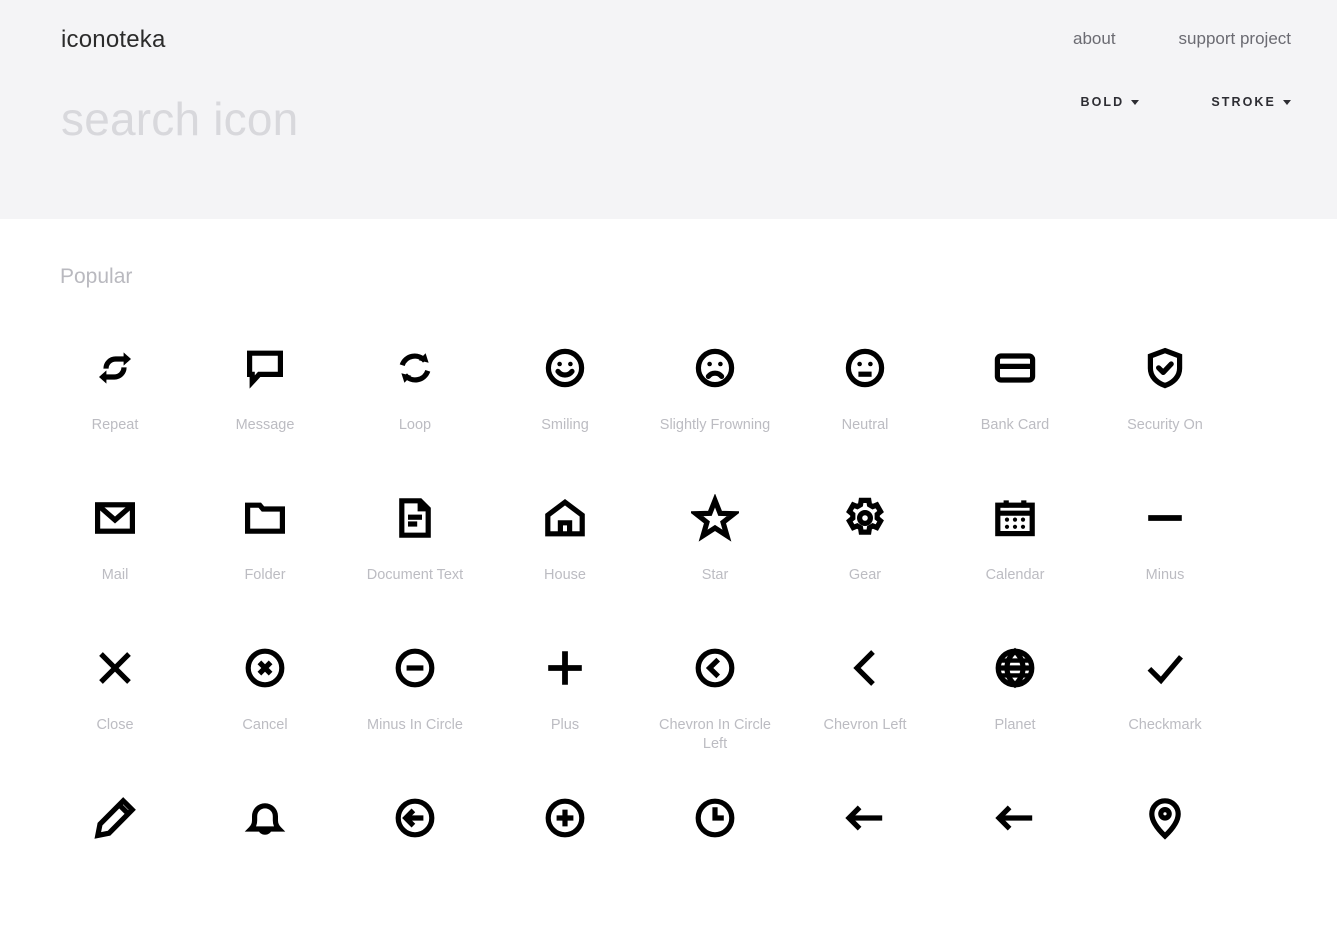  Describe the element at coordinates (715, 518) in the screenshot. I see `star-icon` at that location.